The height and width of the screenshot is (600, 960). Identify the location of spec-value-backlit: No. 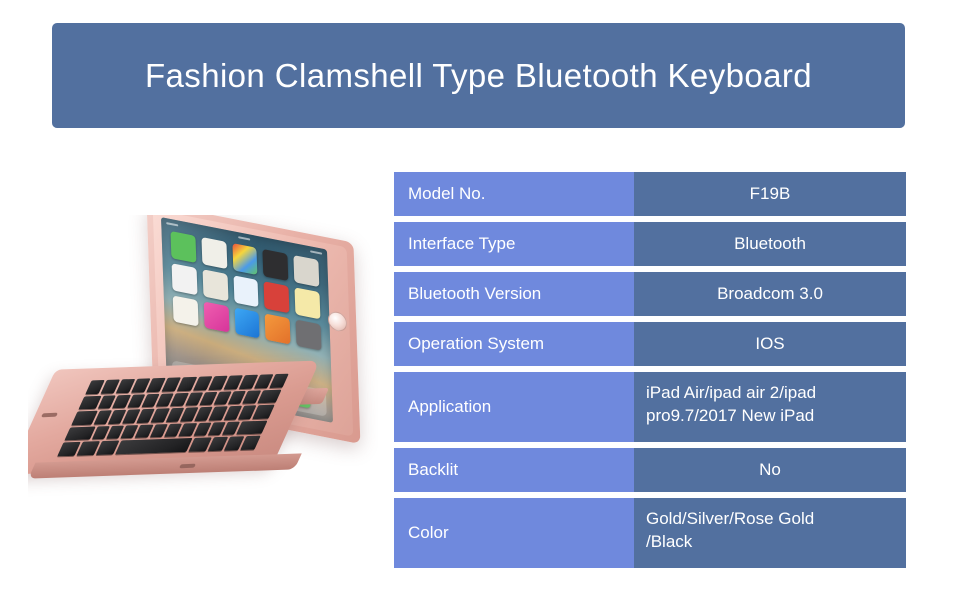
(770, 470).